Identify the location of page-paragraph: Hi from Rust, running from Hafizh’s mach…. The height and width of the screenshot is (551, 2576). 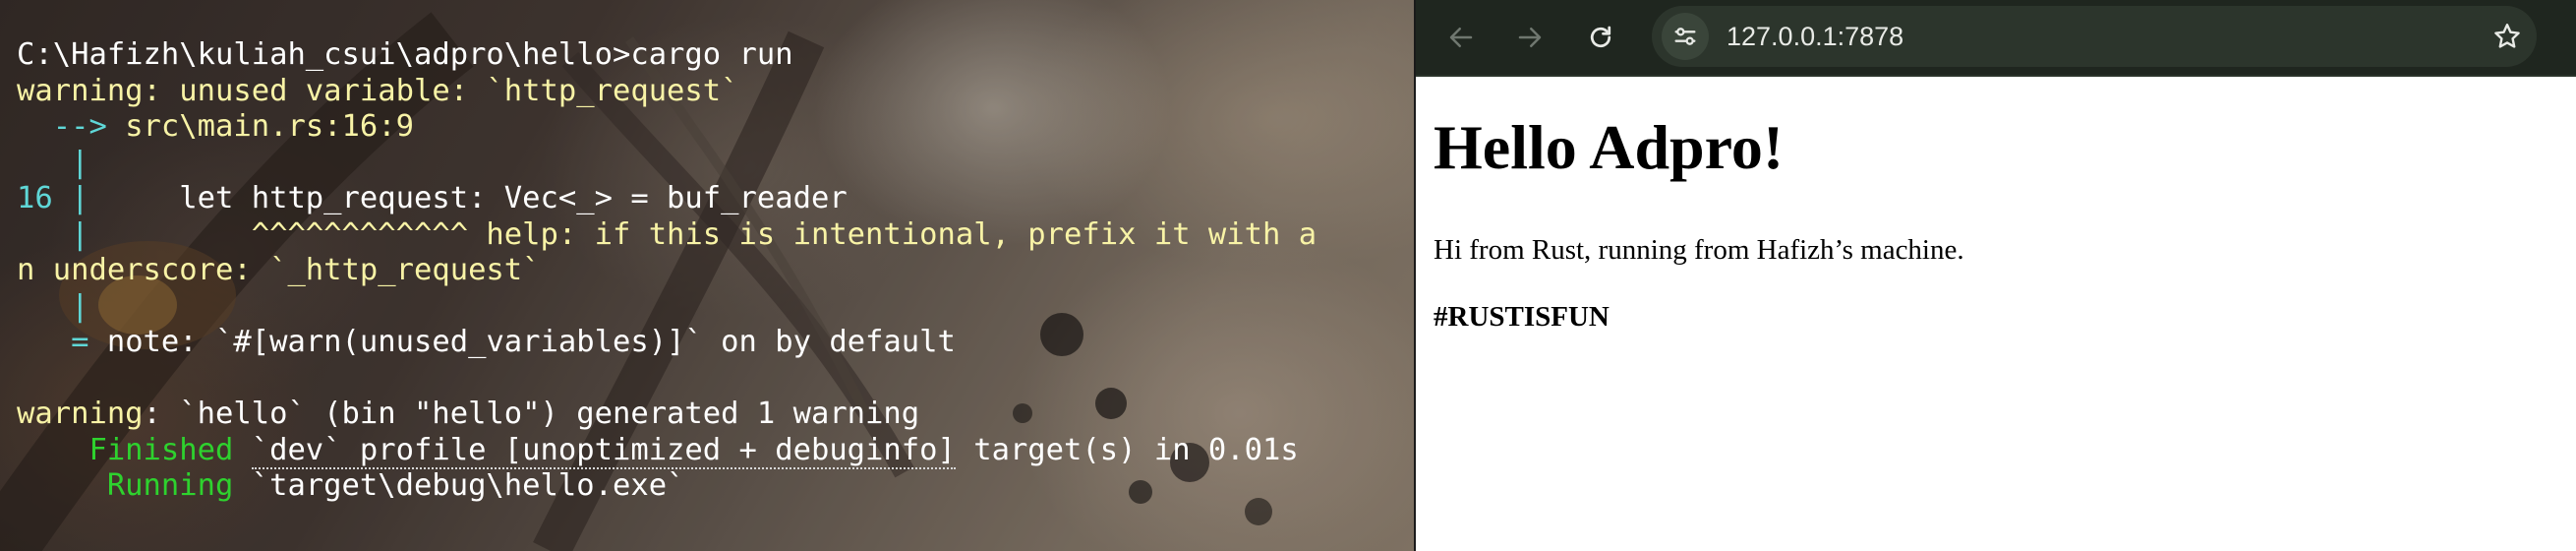
(1699, 250).